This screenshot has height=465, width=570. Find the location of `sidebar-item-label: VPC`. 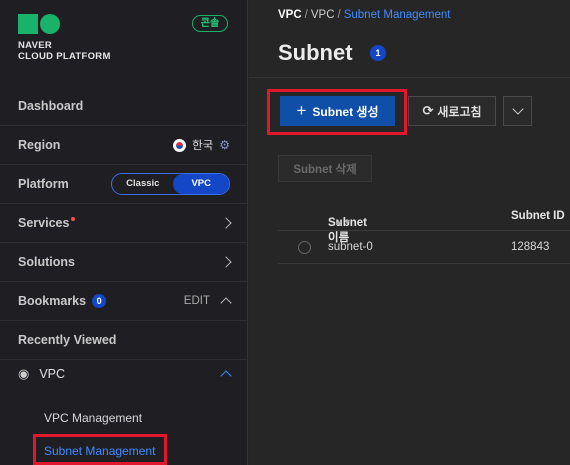

sidebar-item-label: VPC is located at coordinates (52, 373).